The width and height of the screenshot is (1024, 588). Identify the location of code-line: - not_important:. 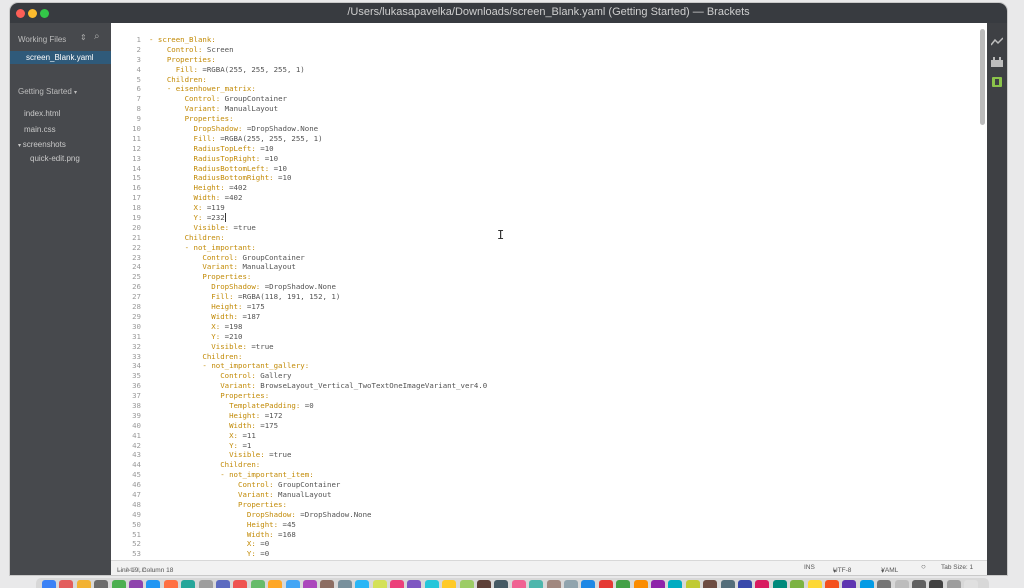
(559, 248).